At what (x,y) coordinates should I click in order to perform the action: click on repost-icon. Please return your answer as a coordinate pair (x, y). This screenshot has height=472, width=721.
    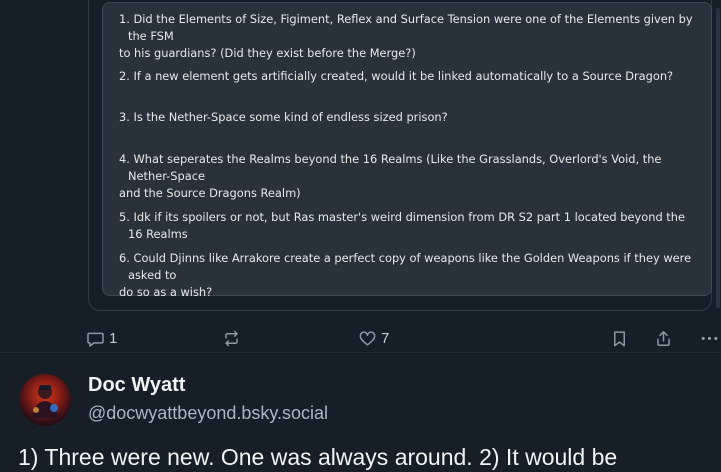
    Looking at the image, I should click on (231, 338).